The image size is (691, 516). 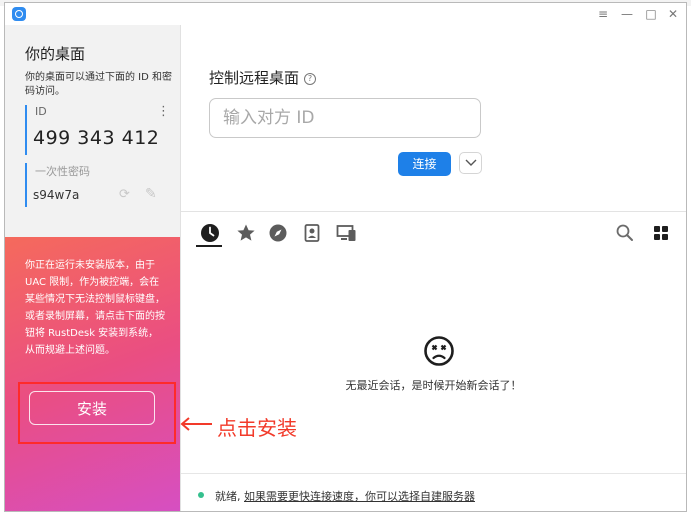 What do you see at coordinates (96, 138) in the screenshot?
I see `id-value: 499 343 412` at bounding box center [96, 138].